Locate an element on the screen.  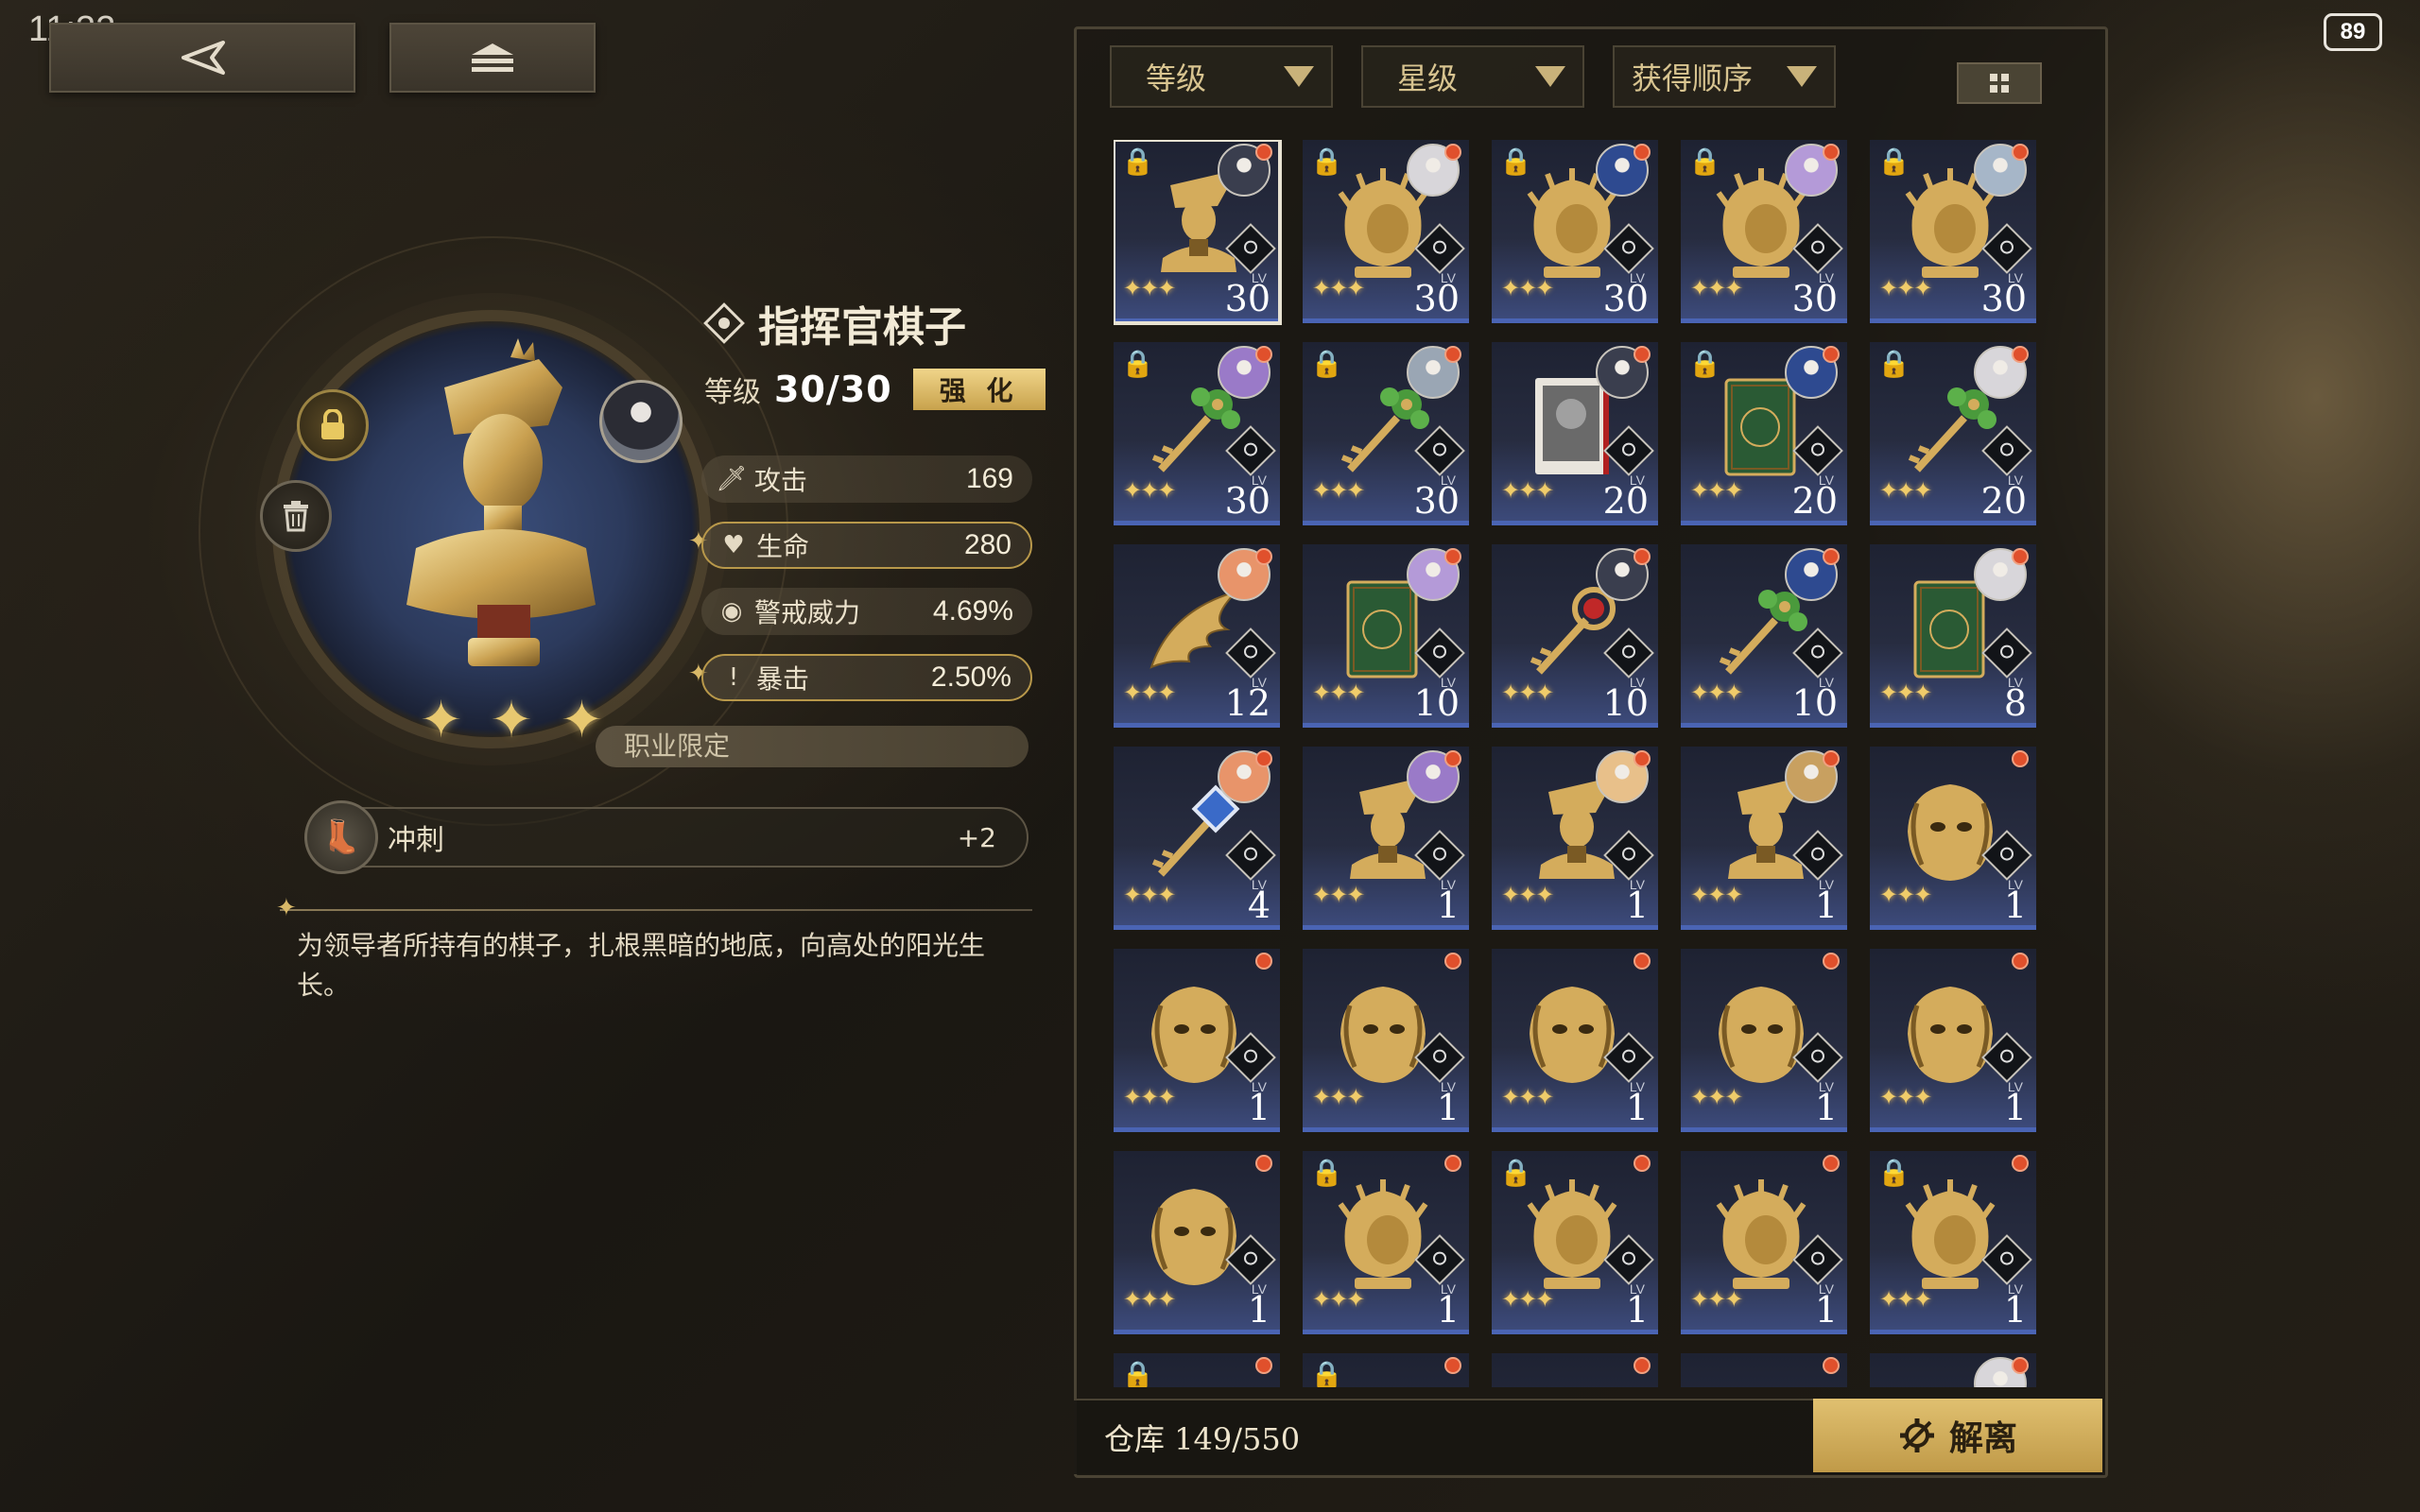
filter-level-dropdown: 等级 is located at coordinates (1221, 76).